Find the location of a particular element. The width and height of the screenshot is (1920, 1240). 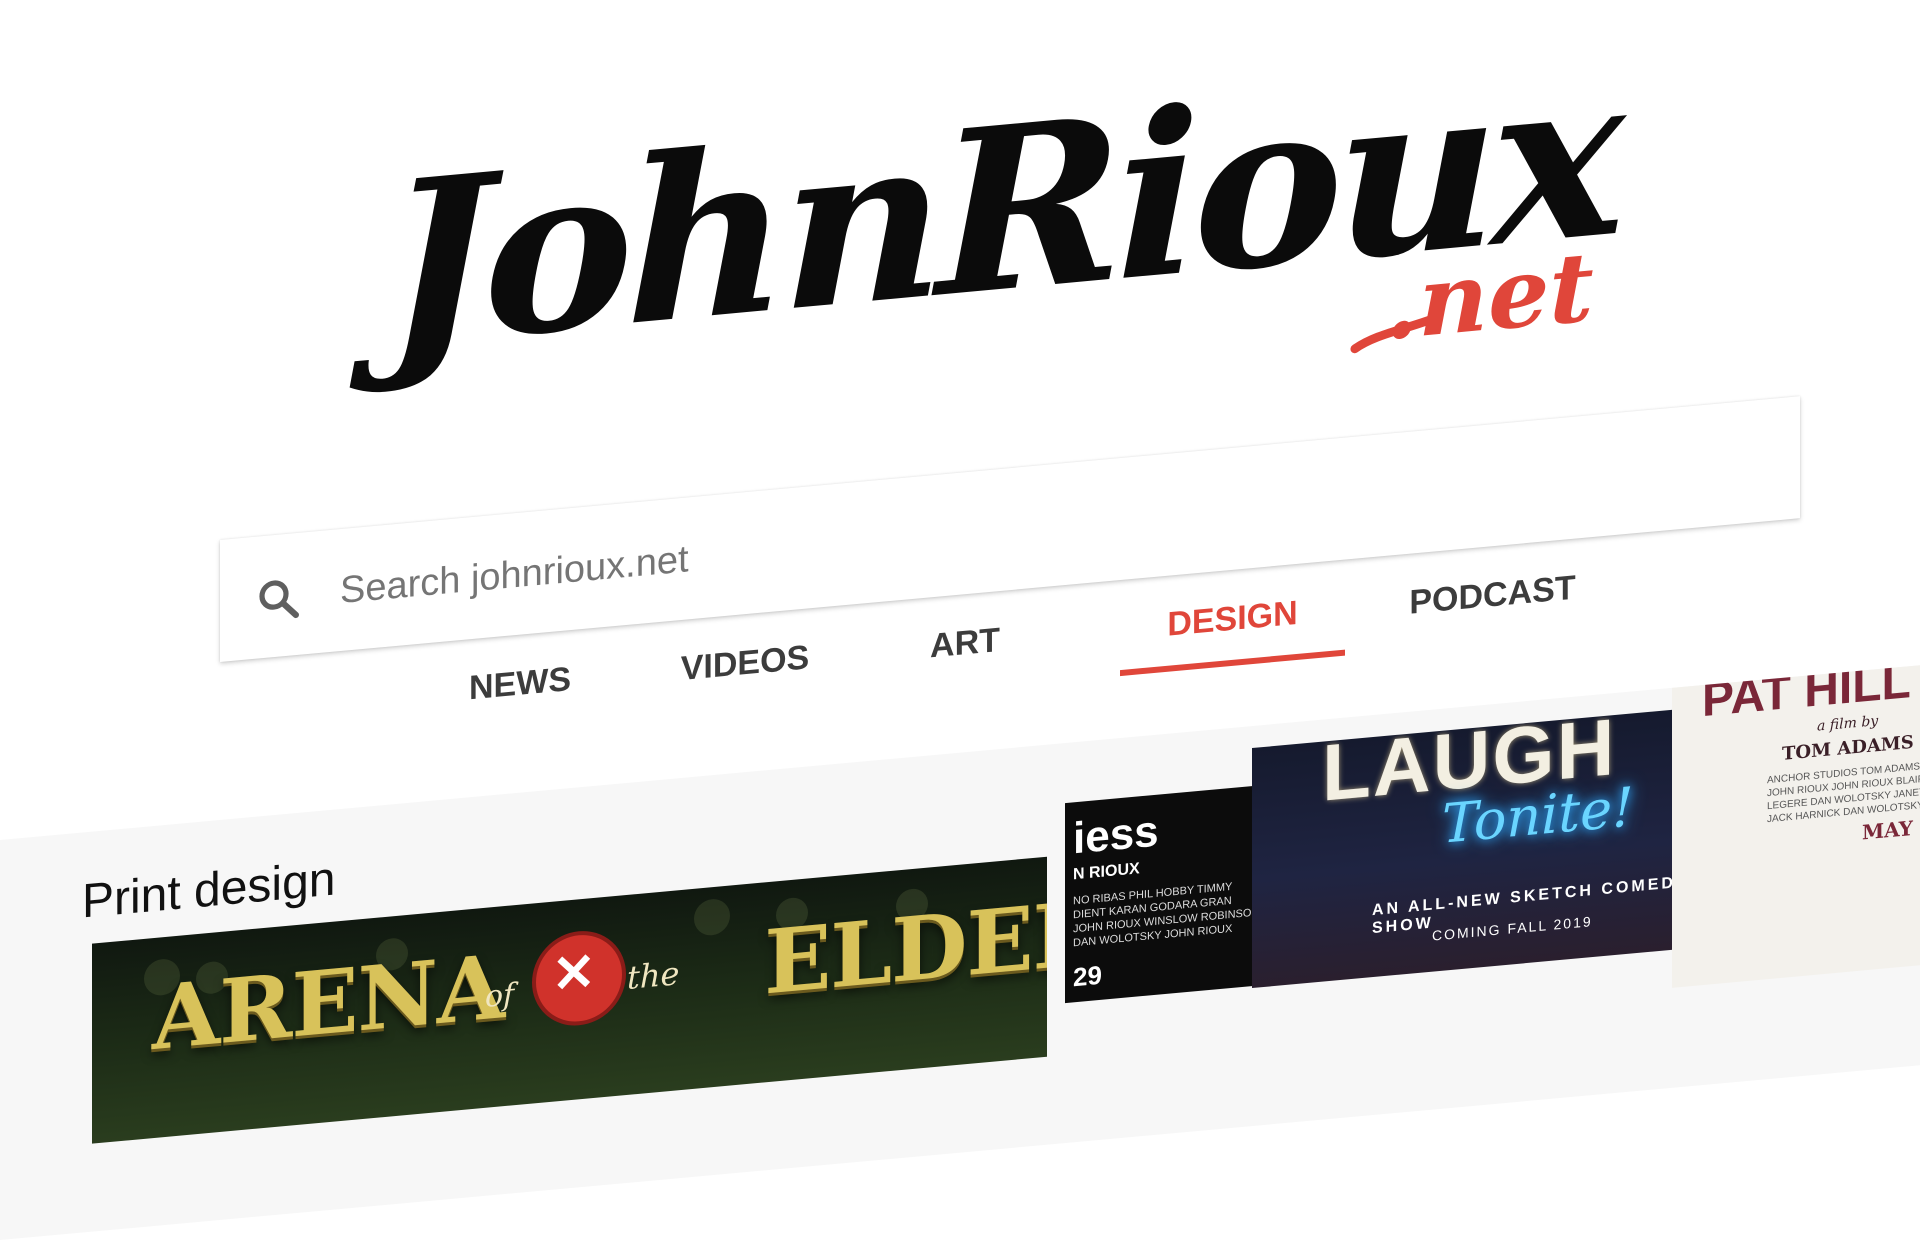

tab-label: VIDEOS is located at coordinates (745, 663).